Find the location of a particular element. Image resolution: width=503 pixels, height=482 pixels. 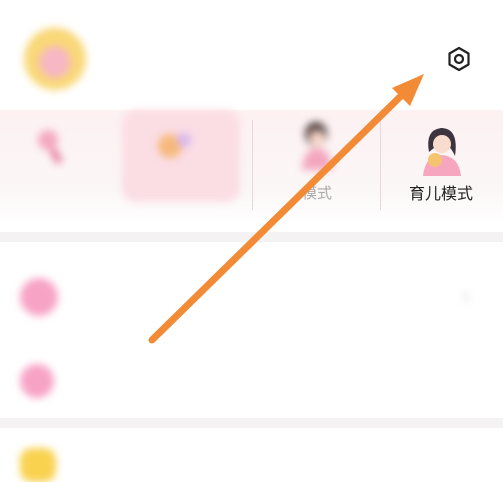

yellow-circle-icon is located at coordinates (38, 465).